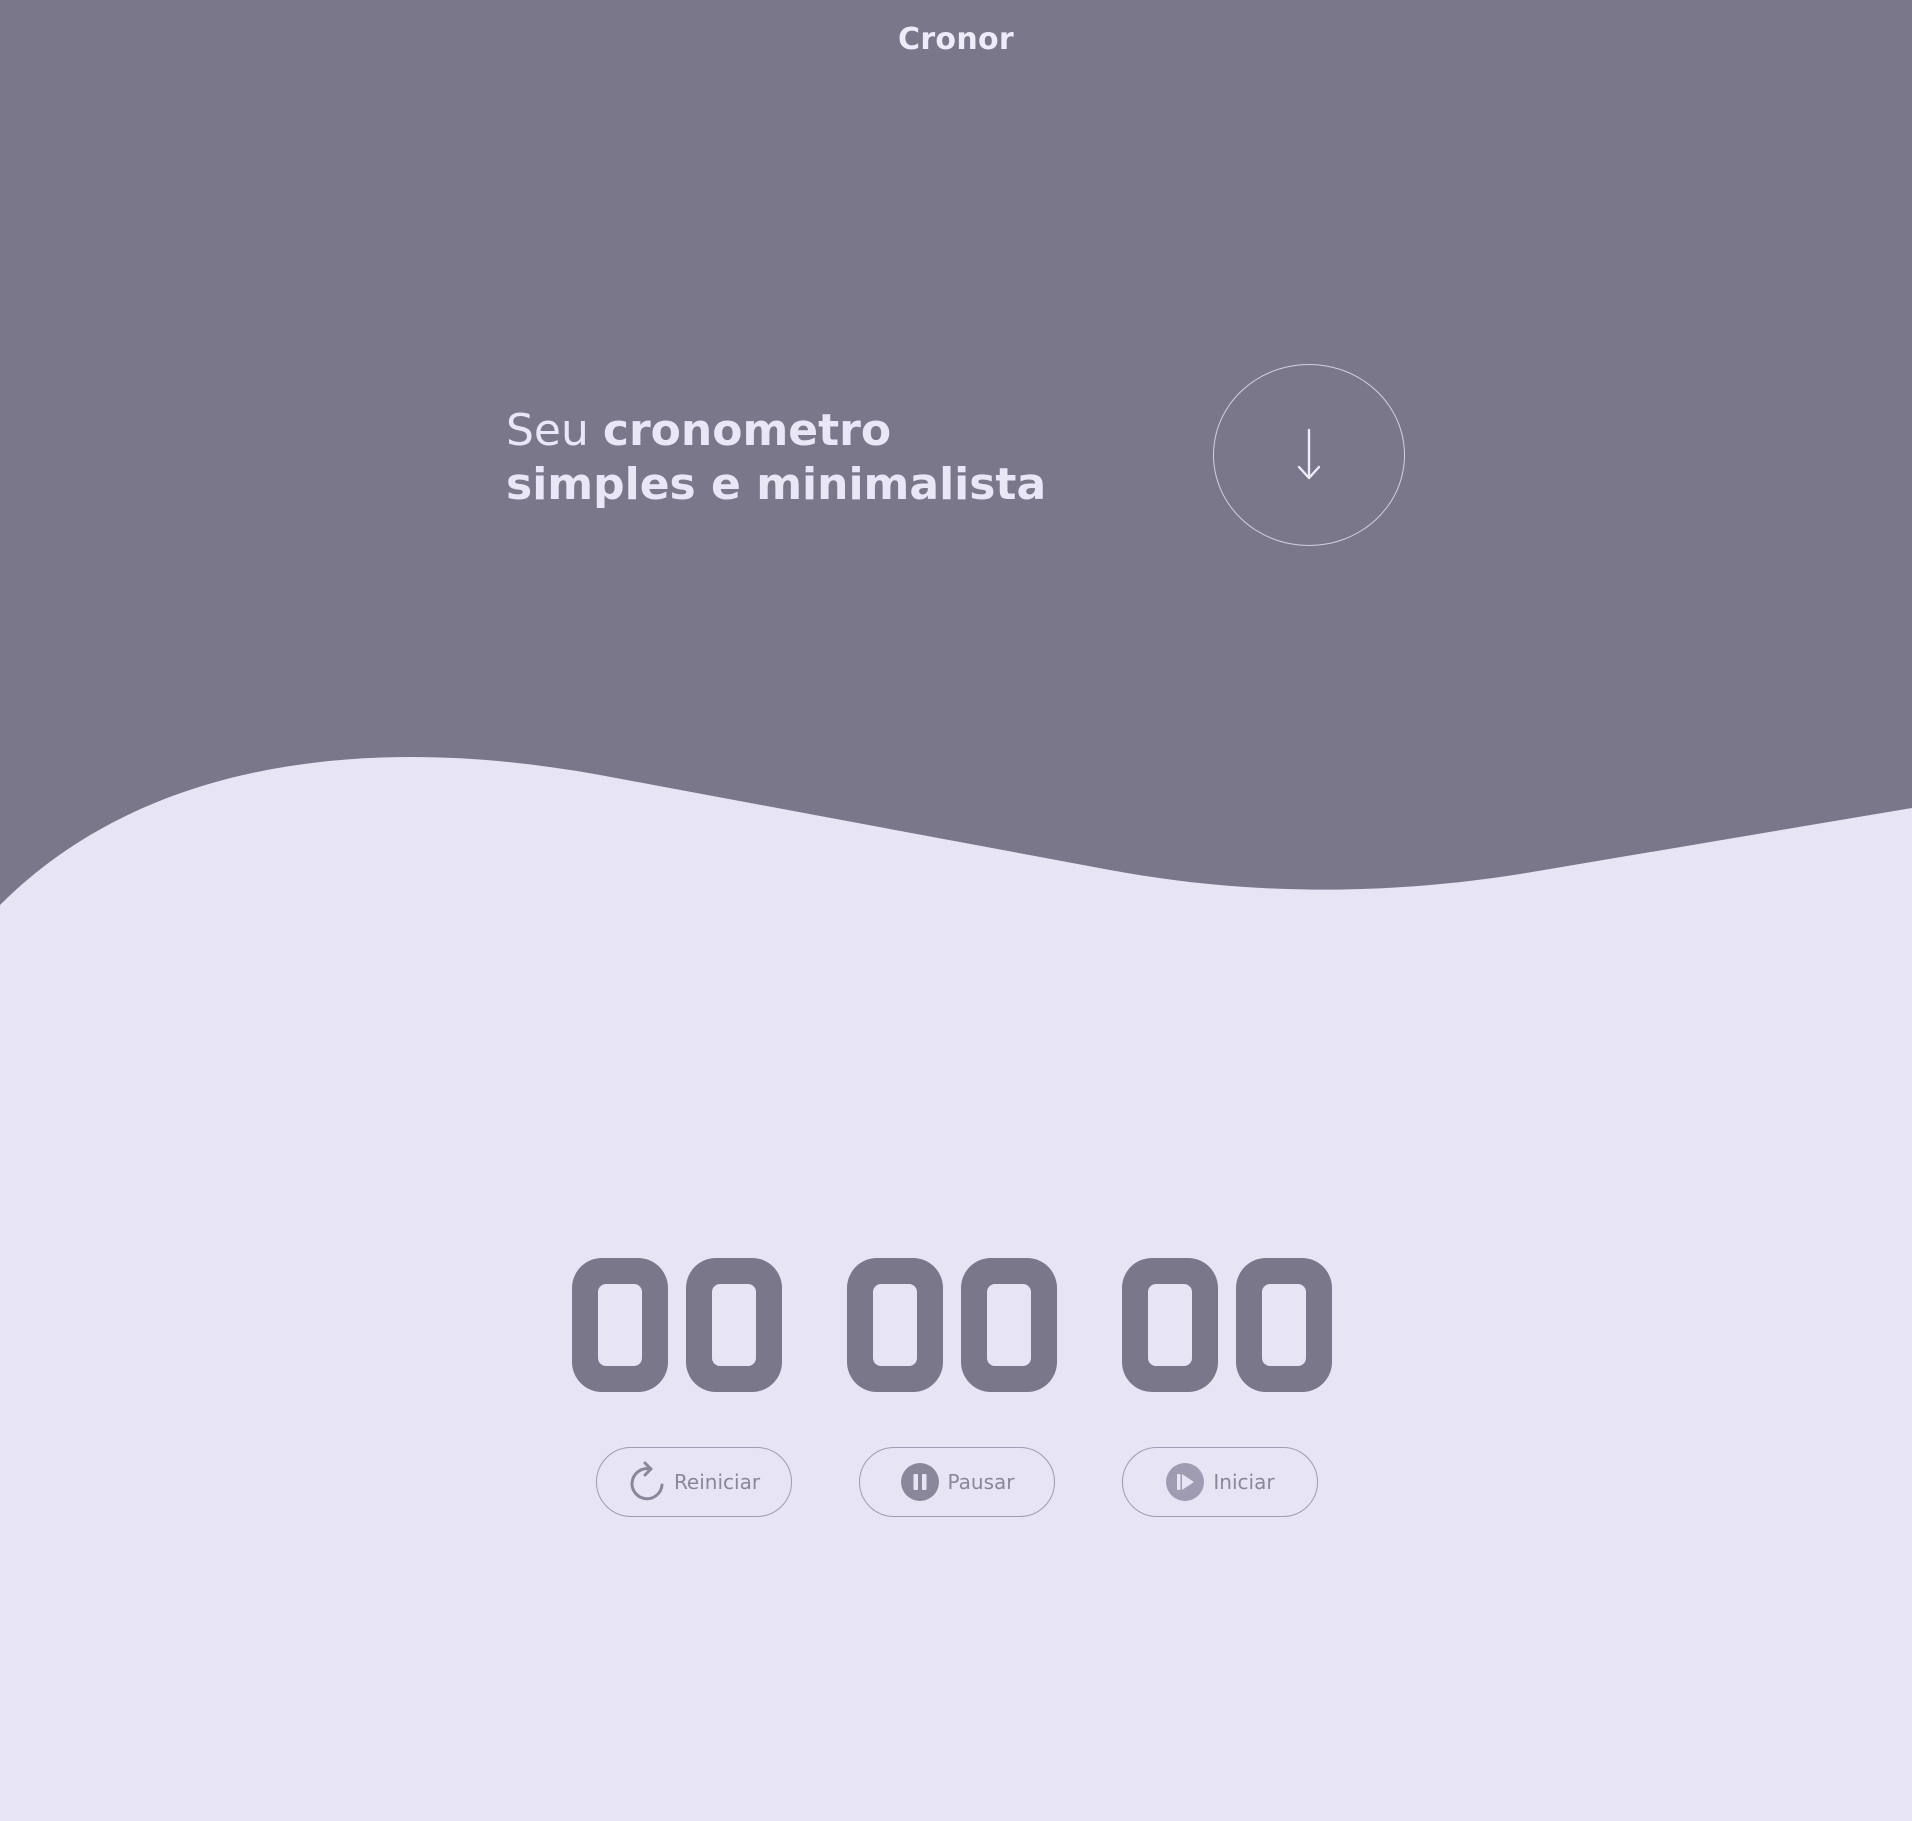 The width and height of the screenshot is (1912, 1821). I want to click on start-label: Iniciar, so click(1244, 1482).